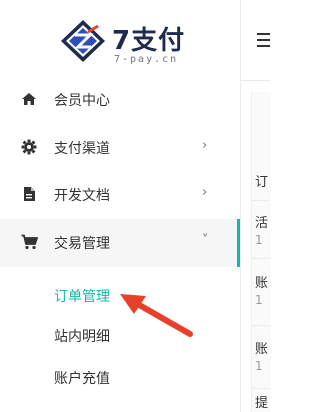 This screenshot has height=412, width=320. What do you see at coordinates (120, 100) in the screenshot?
I see `menu-item-member-center: 会员中心` at bounding box center [120, 100].